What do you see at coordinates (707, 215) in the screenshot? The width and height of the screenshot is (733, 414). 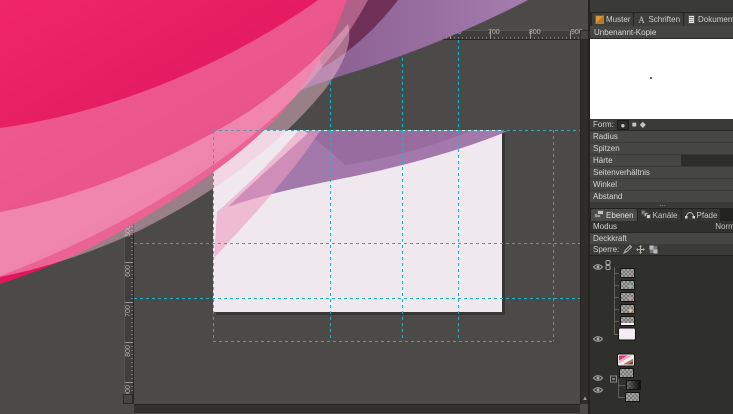 I see `tab-label: Pfade` at bounding box center [707, 215].